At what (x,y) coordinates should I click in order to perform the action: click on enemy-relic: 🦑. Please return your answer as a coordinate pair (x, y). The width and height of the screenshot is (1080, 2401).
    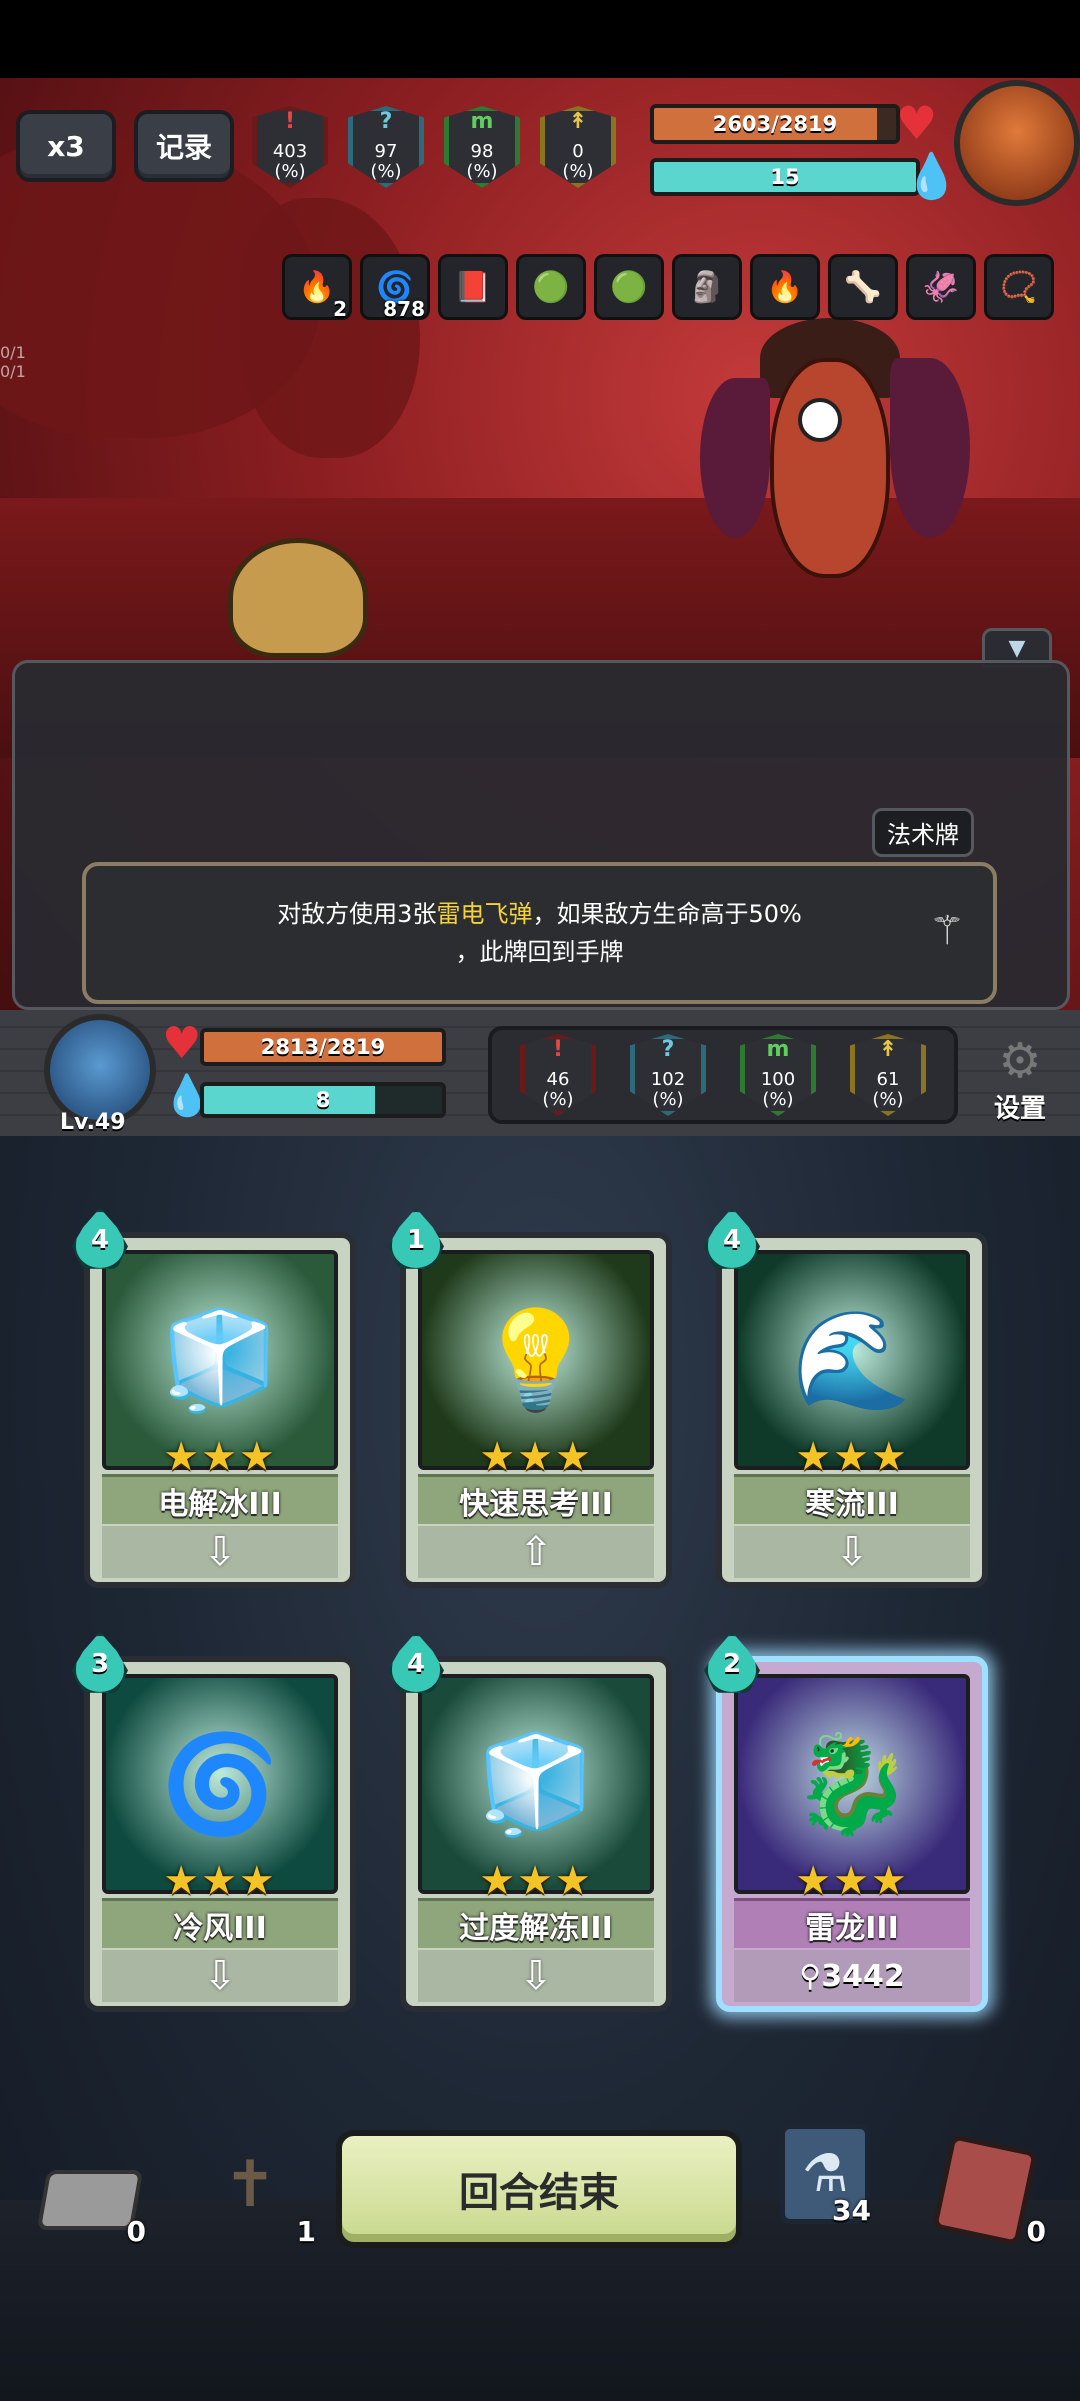
    Looking at the image, I should click on (941, 287).